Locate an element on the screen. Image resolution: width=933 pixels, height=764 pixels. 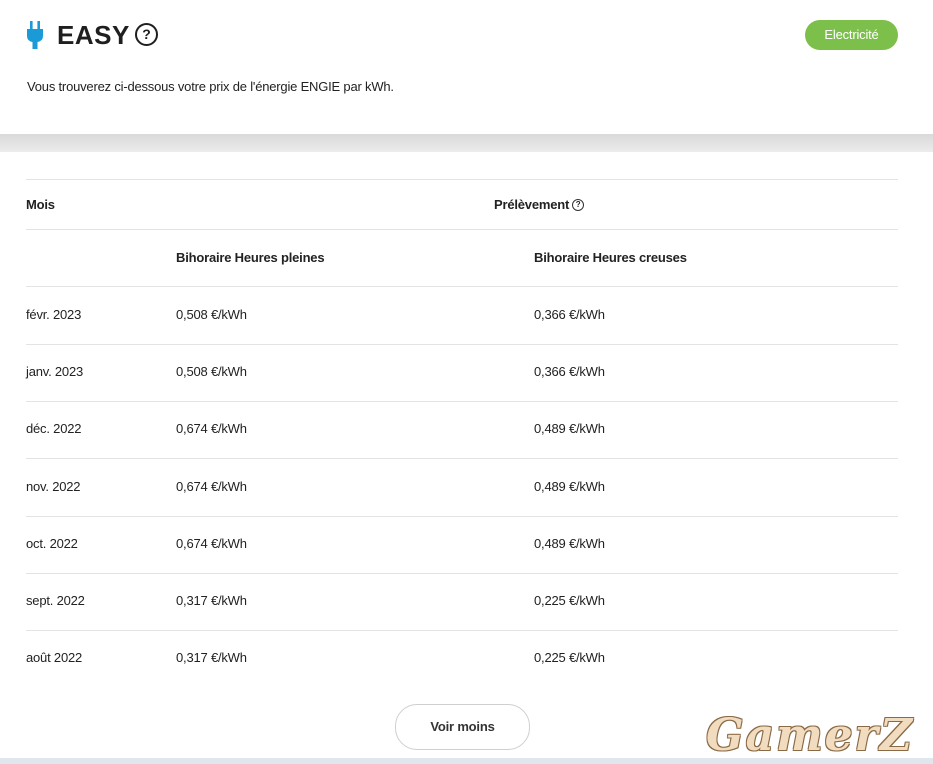
column-header-prelevement-label: Prélèvement is located at coordinates (532, 204).